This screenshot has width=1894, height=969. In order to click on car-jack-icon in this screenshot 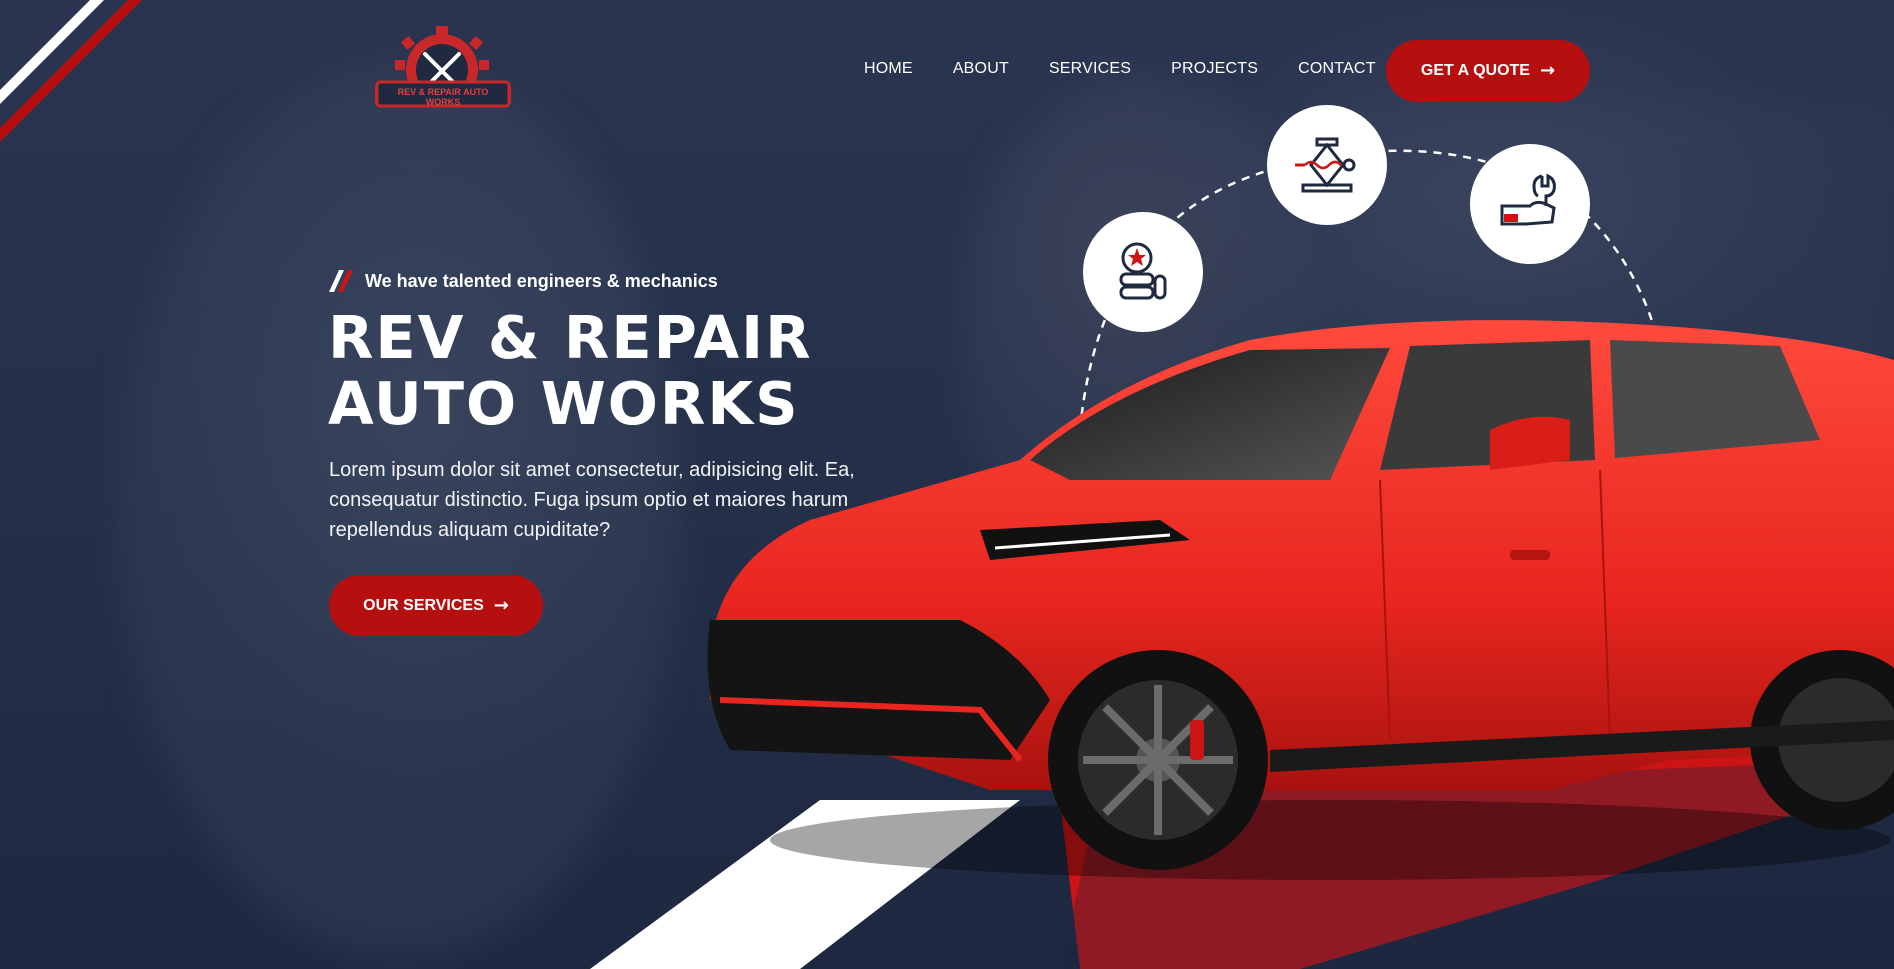, I will do `click(1325, 165)`.